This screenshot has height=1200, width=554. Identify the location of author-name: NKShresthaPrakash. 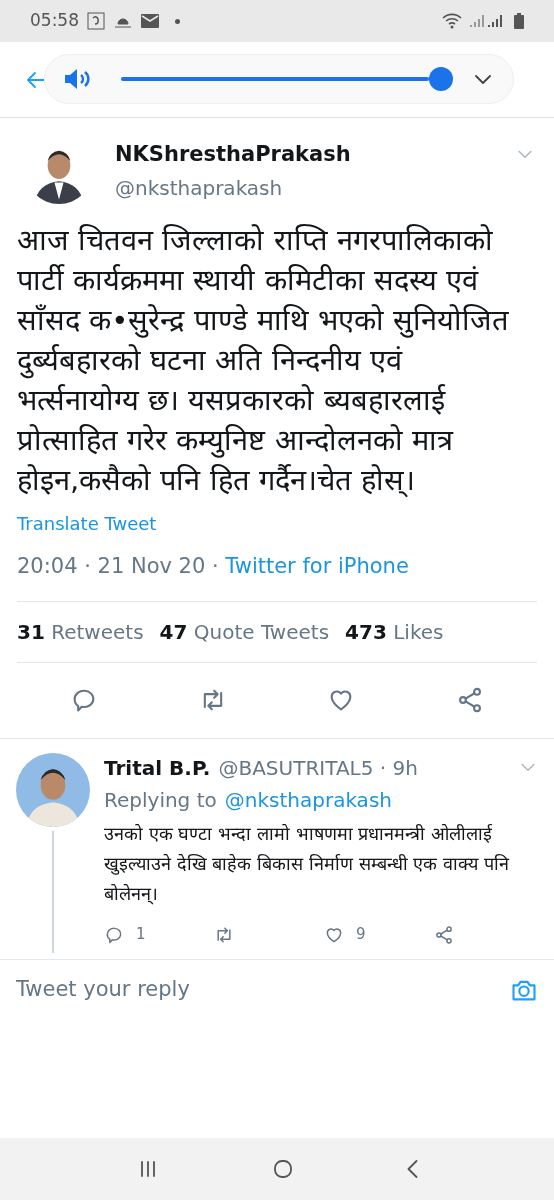
(315, 154).